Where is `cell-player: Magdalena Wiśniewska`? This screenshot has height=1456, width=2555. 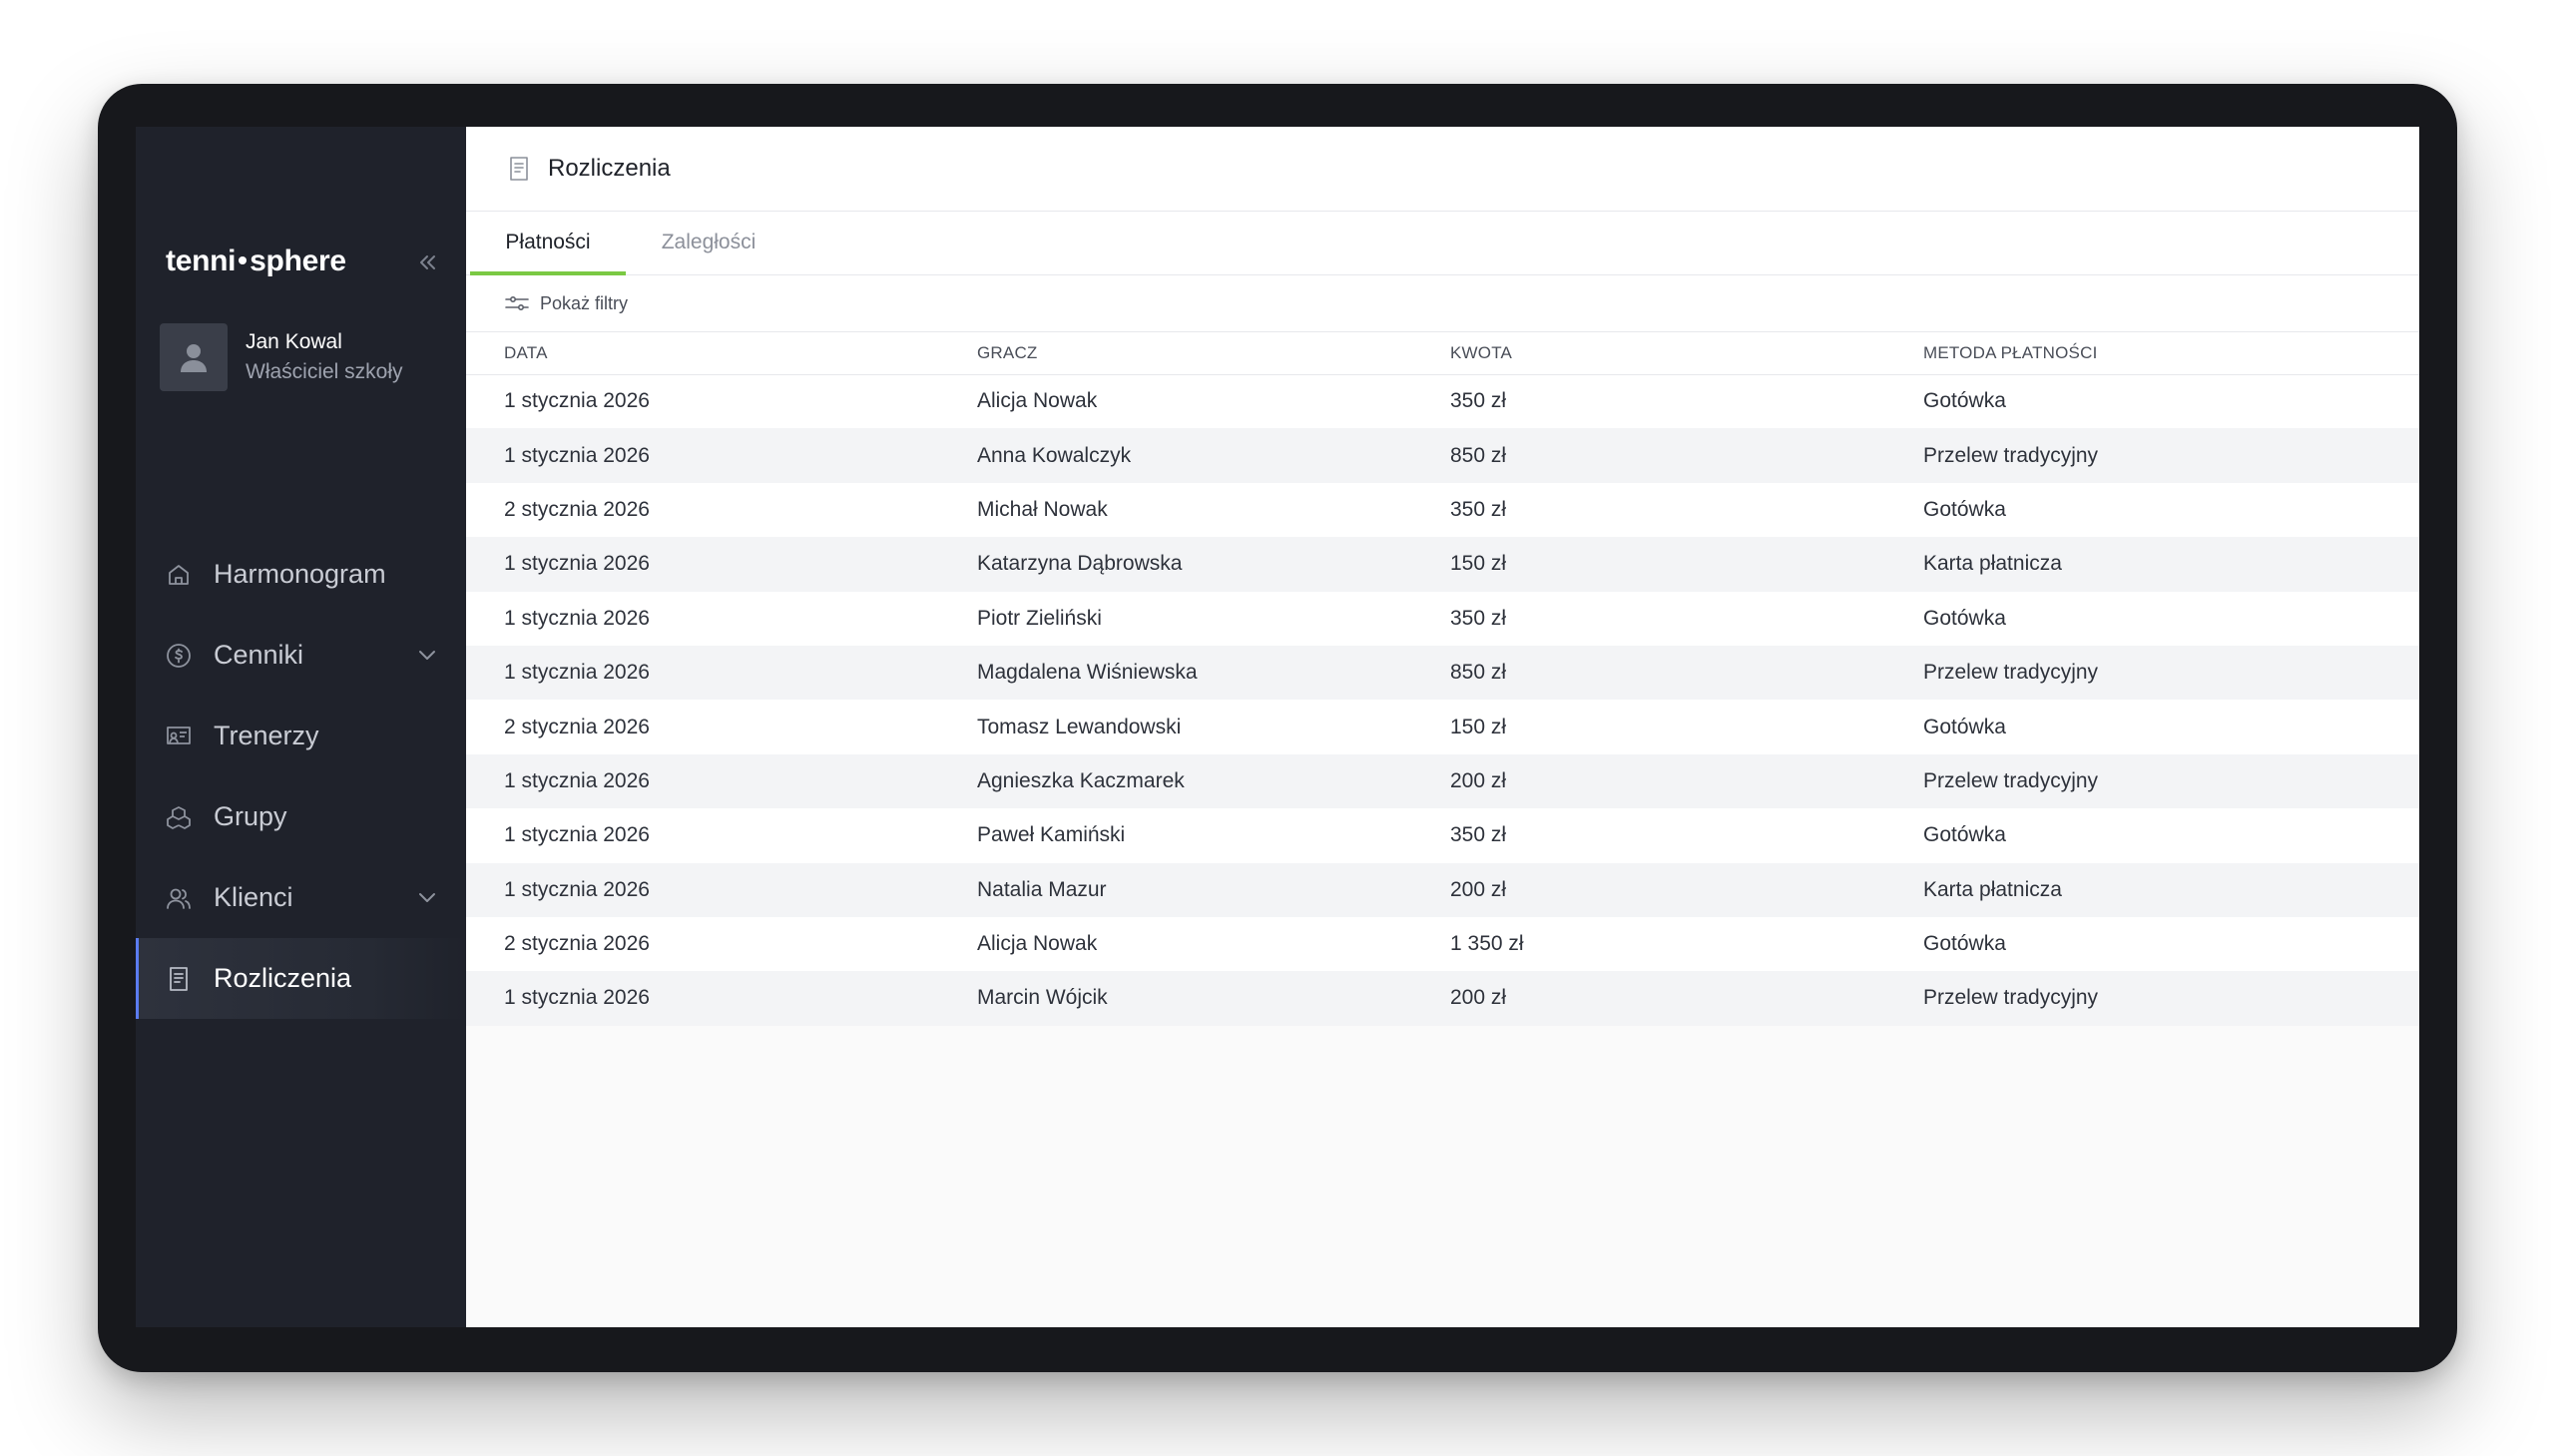 cell-player: Magdalena Wiśniewska is located at coordinates (1175, 673).